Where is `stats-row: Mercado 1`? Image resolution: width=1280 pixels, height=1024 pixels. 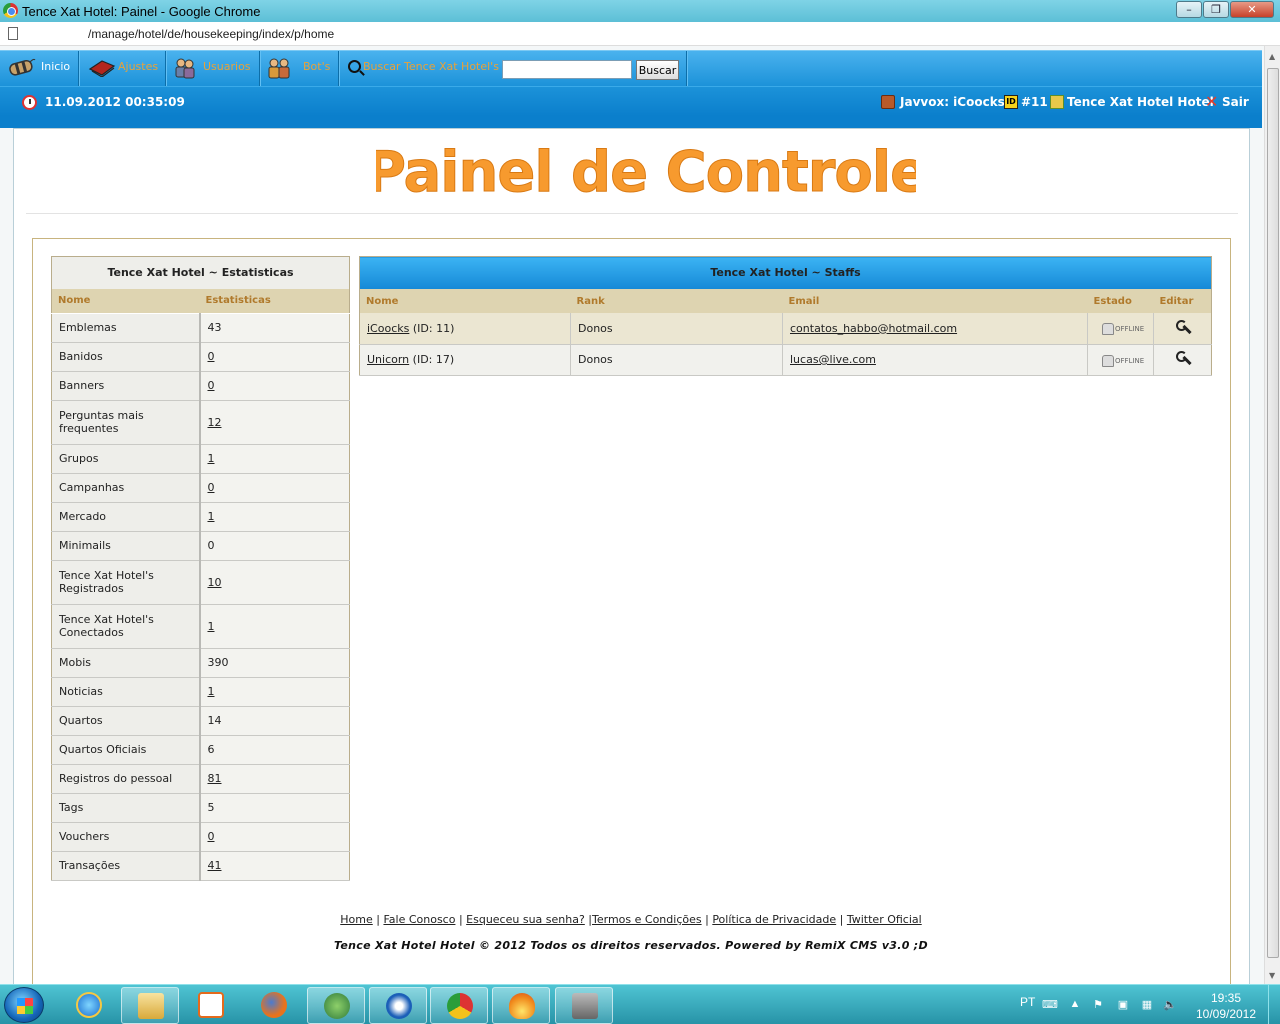
stats-row: Mercado 1 is located at coordinates (200, 516).